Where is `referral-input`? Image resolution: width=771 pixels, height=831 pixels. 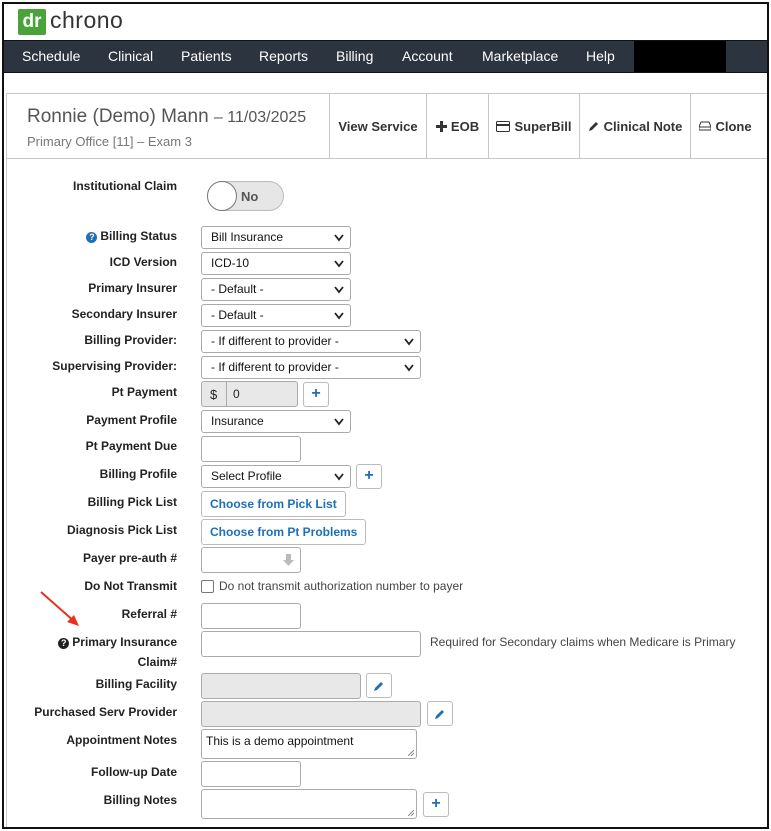 referral-input is located at coordinates (251, 616).